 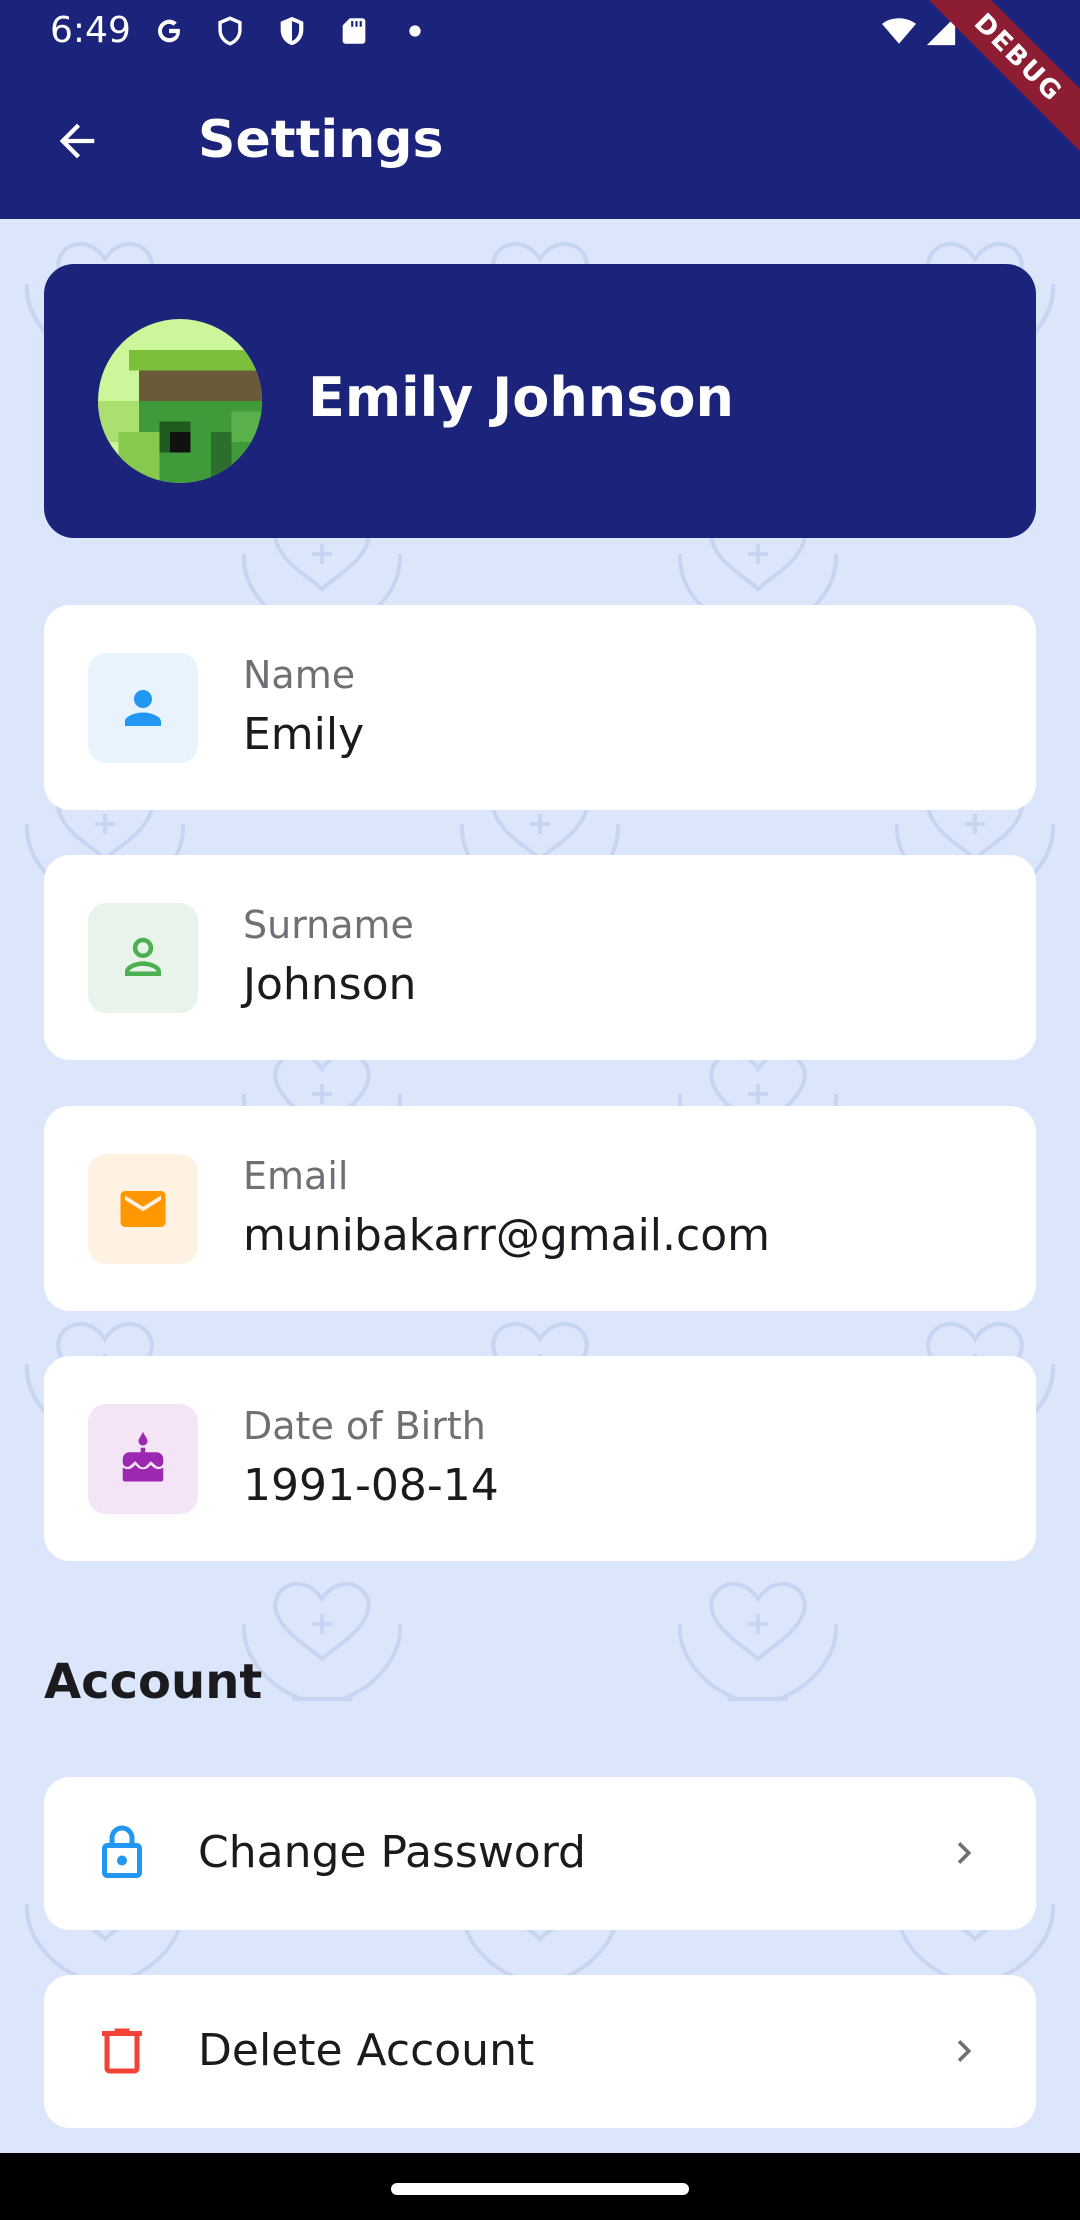 I want to click on person-icon, so click(x=143, y=708).